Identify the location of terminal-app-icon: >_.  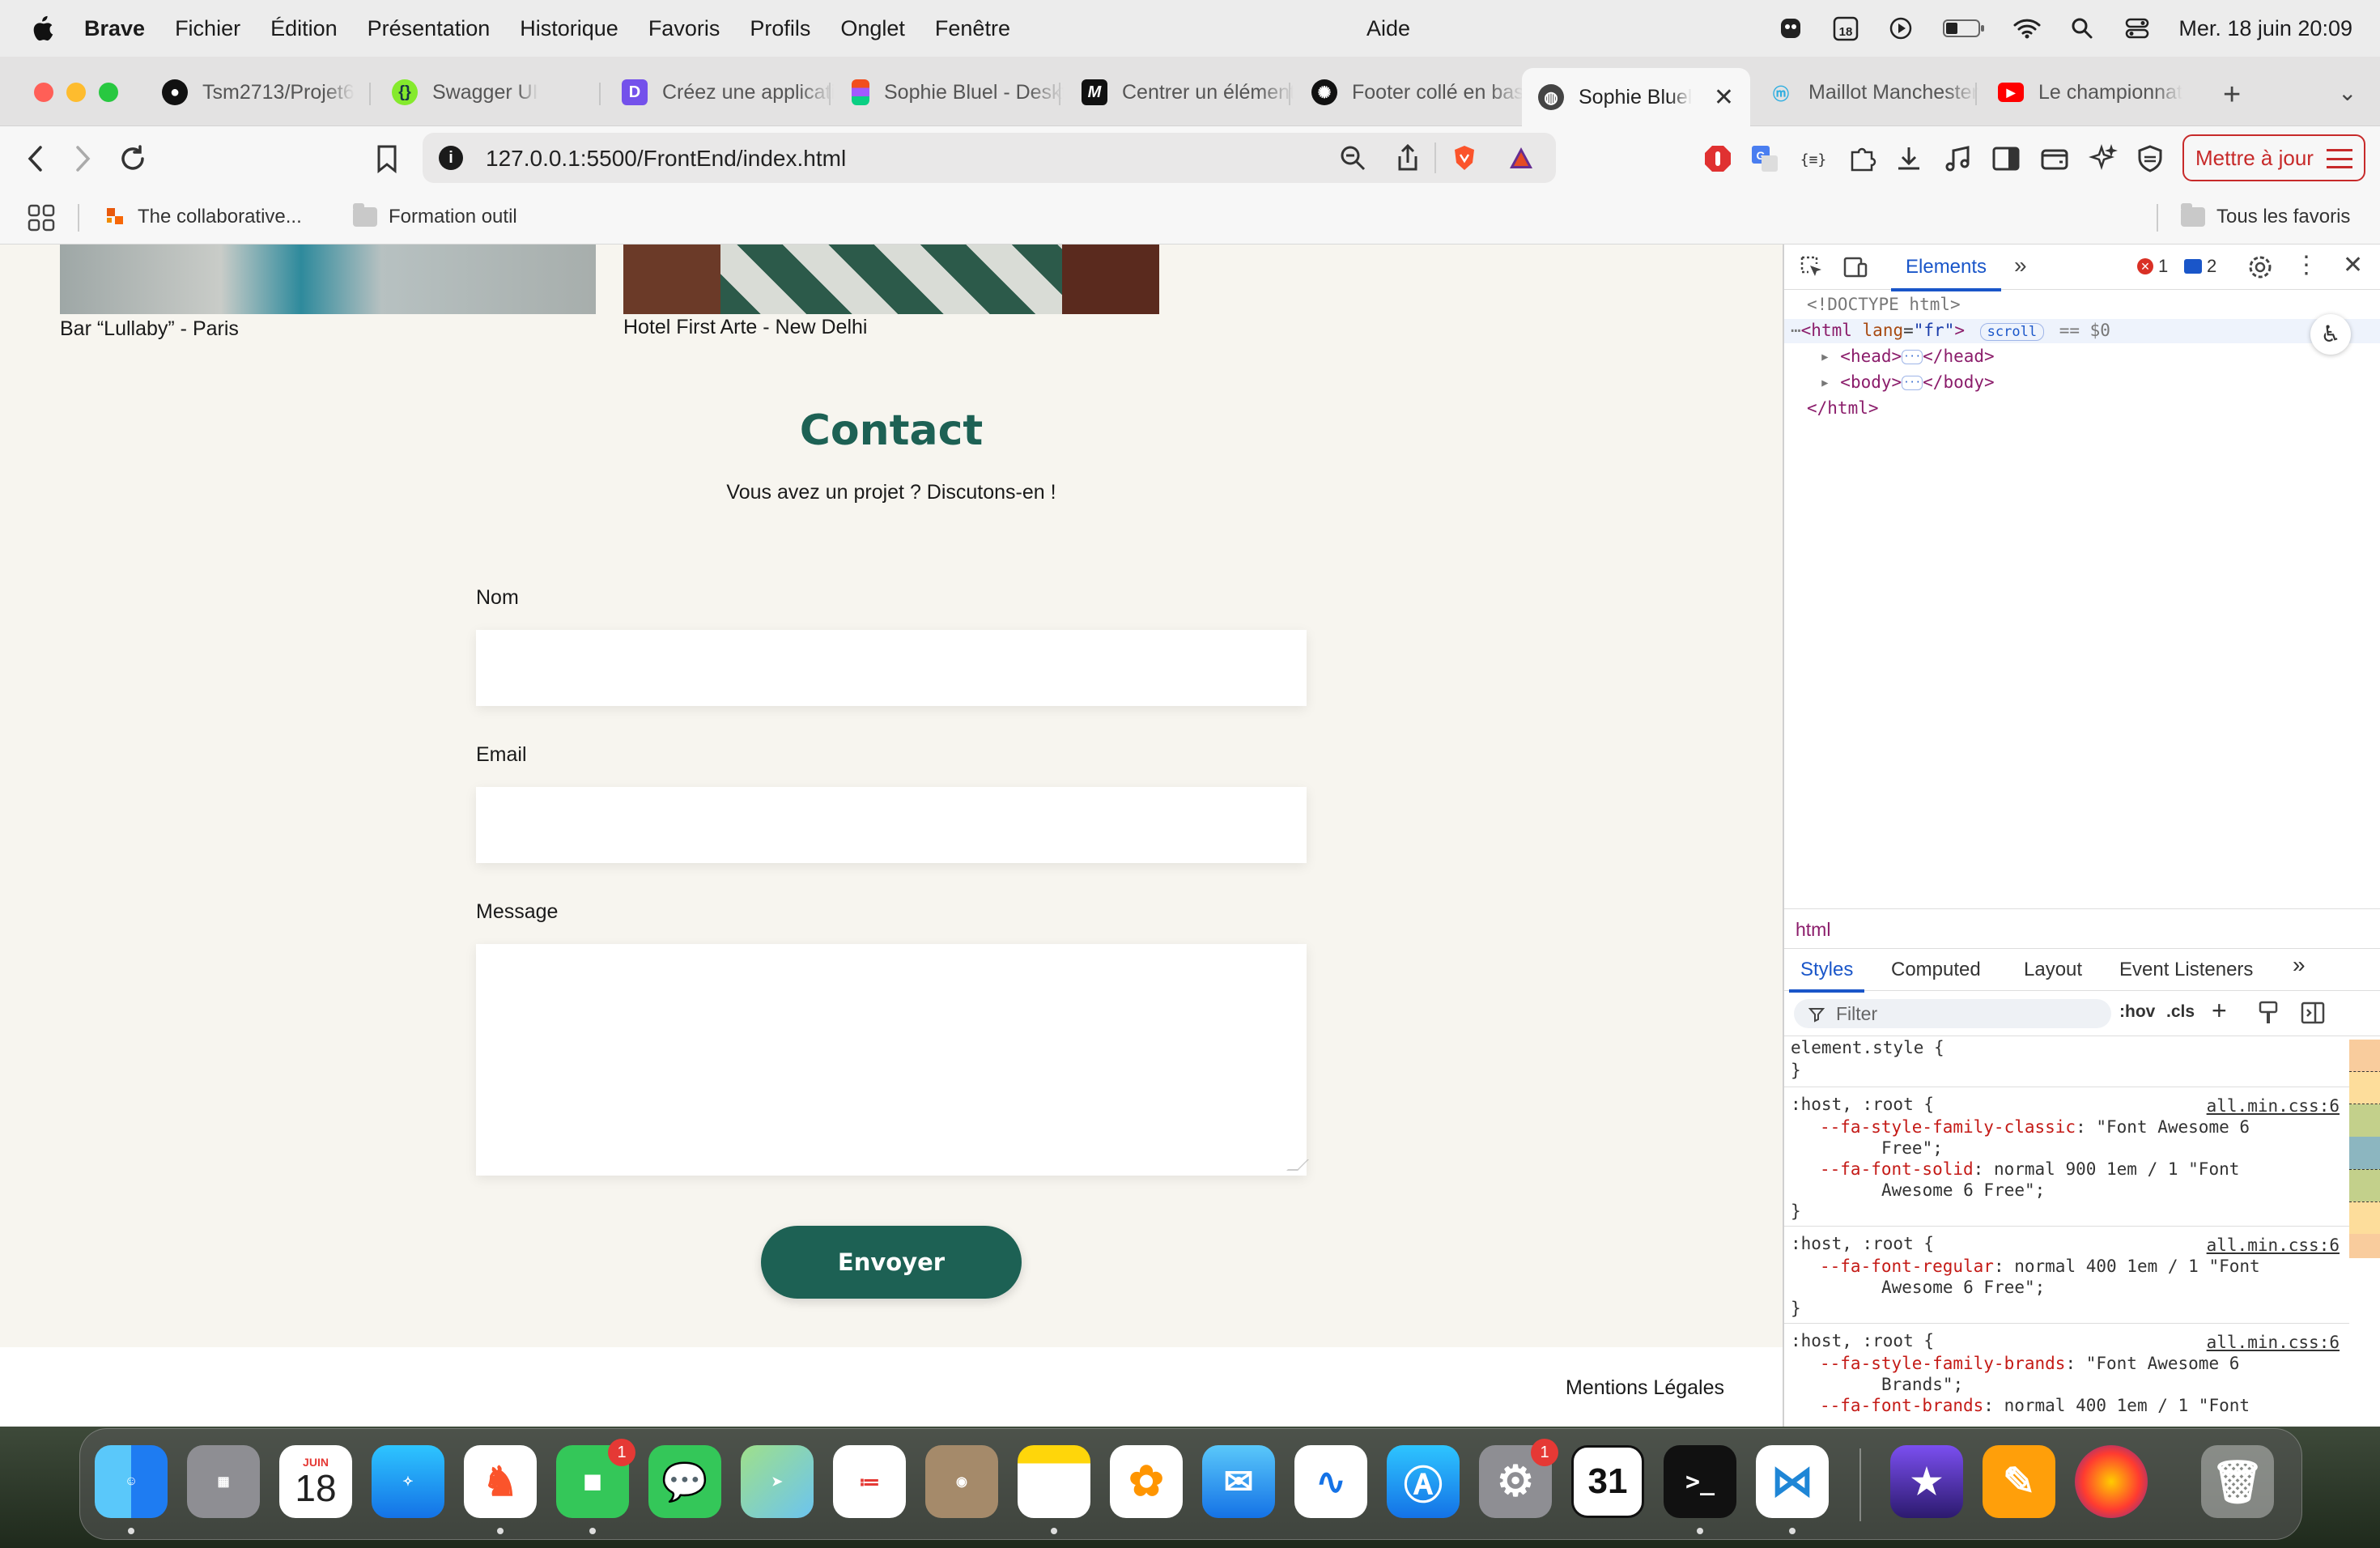
(1700, 1489).